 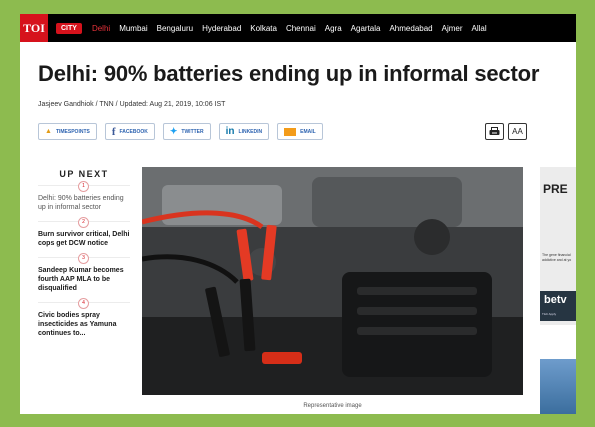 What do you see at coordinates (250, 131) in the screenshot?
I see `linkedin-label: LINKEDIN` at bounding box center [250, 131].